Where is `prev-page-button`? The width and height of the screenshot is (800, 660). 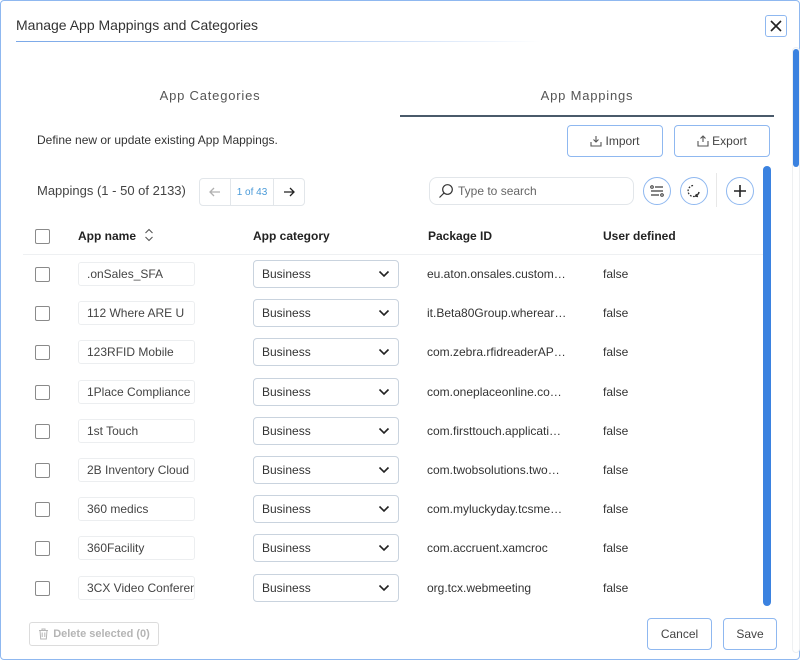
prev-page-button is located at coordinates (215, 192).